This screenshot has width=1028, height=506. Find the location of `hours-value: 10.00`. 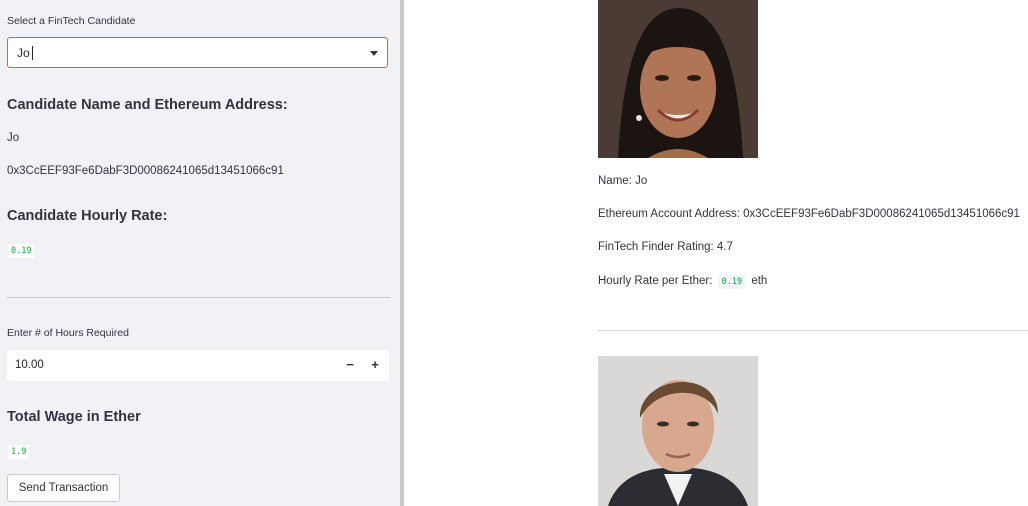

hours-value: 10.00 is located at coordinates (29, 365).